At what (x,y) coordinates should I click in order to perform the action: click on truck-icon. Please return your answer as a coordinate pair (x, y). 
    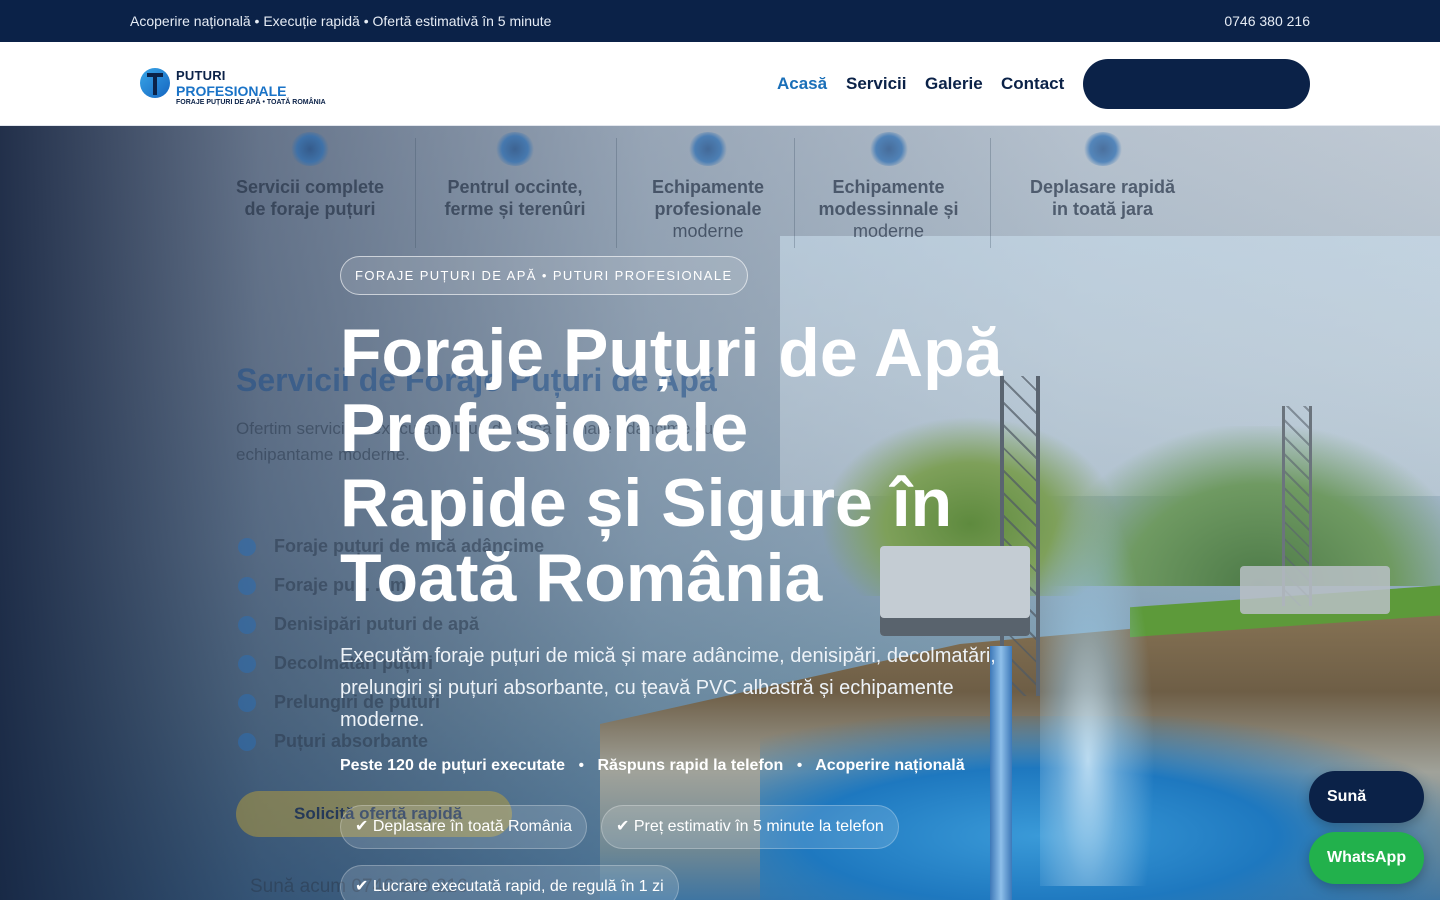
    Looking at the image, I should click on (1102, 149).